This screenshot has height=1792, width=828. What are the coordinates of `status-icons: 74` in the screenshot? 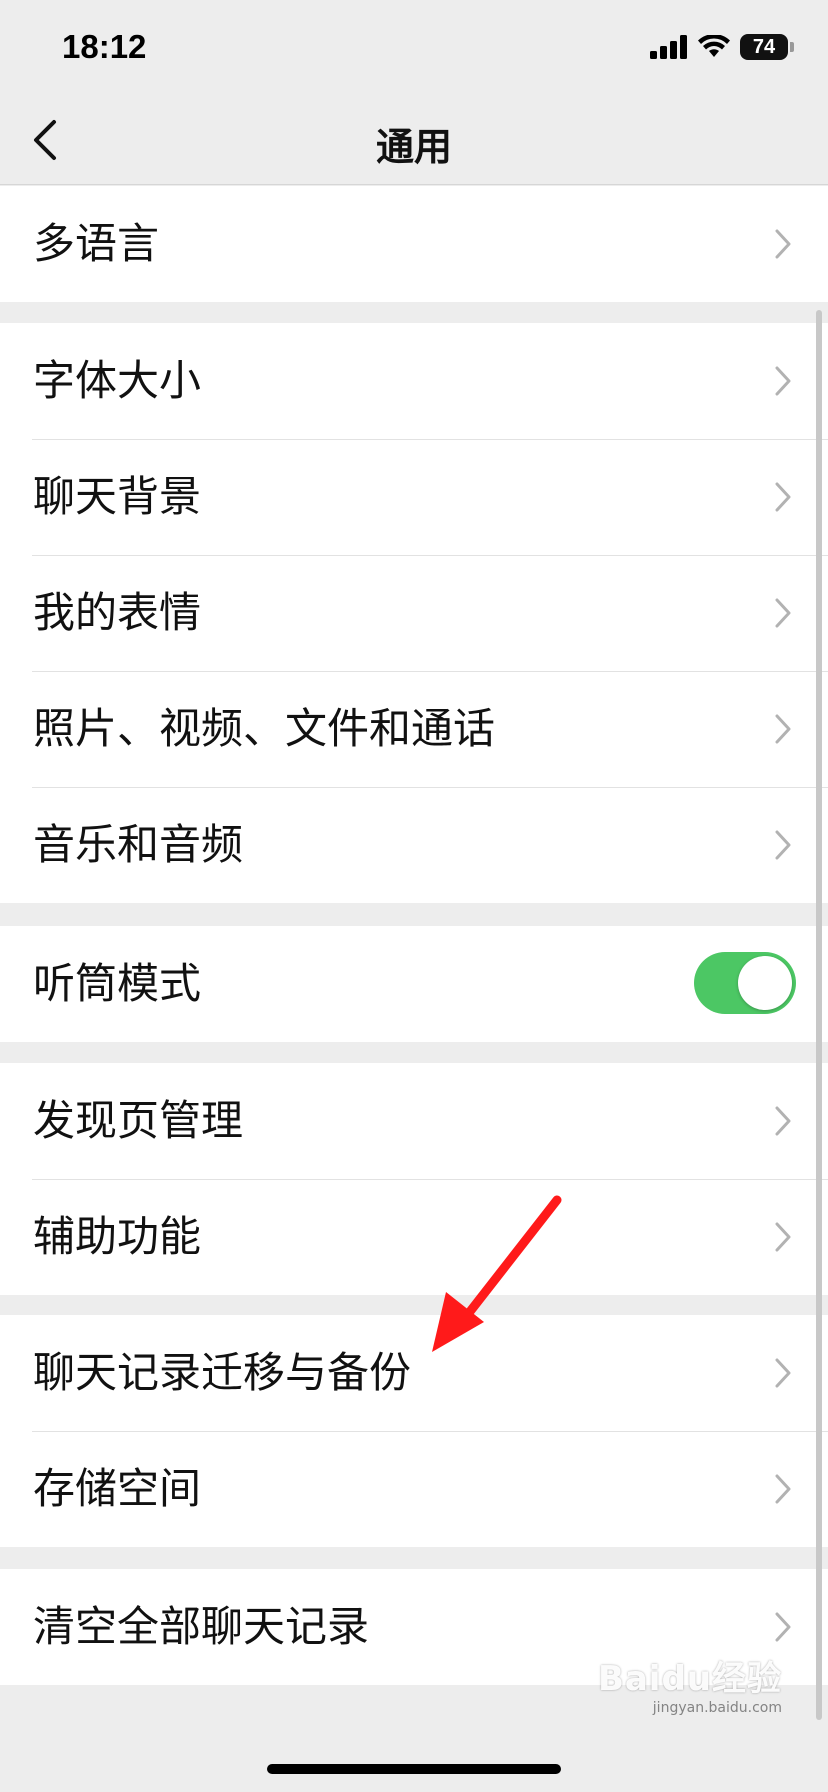 It's located at (722, 47).